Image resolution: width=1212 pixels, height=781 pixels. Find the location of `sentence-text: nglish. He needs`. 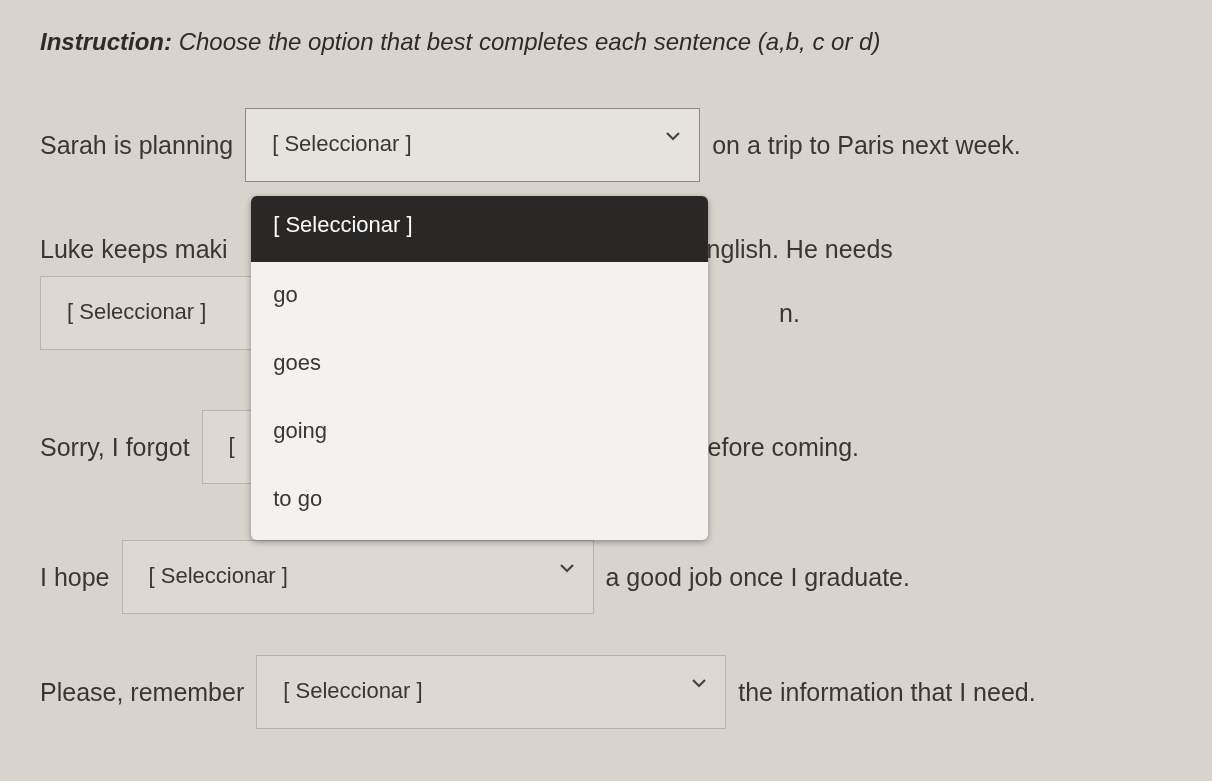

sentence-text: nglish. He needs is located at coordinates (799, 249).